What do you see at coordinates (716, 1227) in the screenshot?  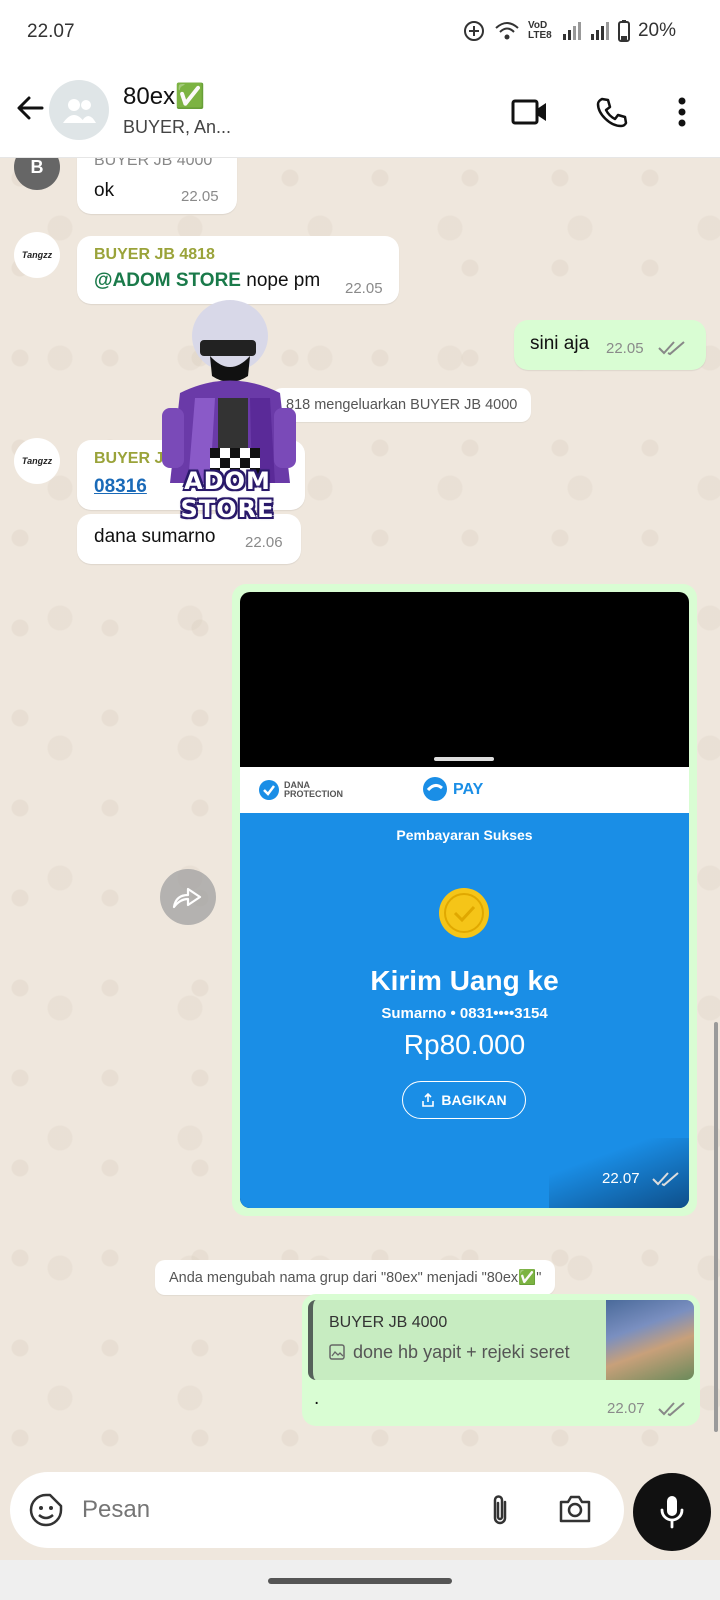 I see `scroll-indicator` at bounding box center [716, 1227].